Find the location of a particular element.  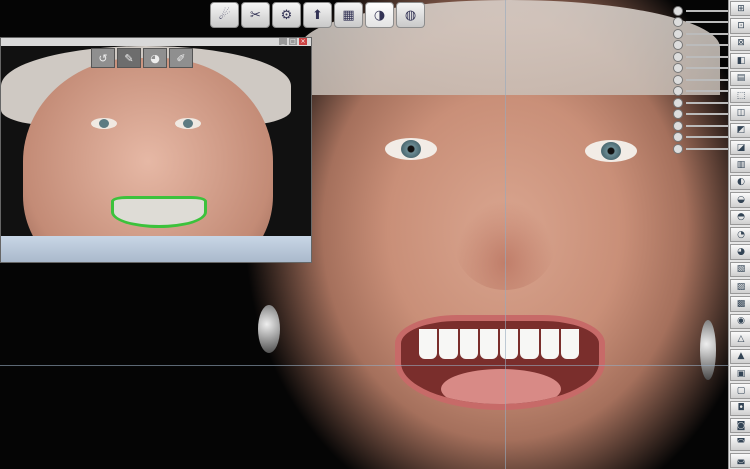

undo-icon: ↺ is located at coordinates (103, 58).